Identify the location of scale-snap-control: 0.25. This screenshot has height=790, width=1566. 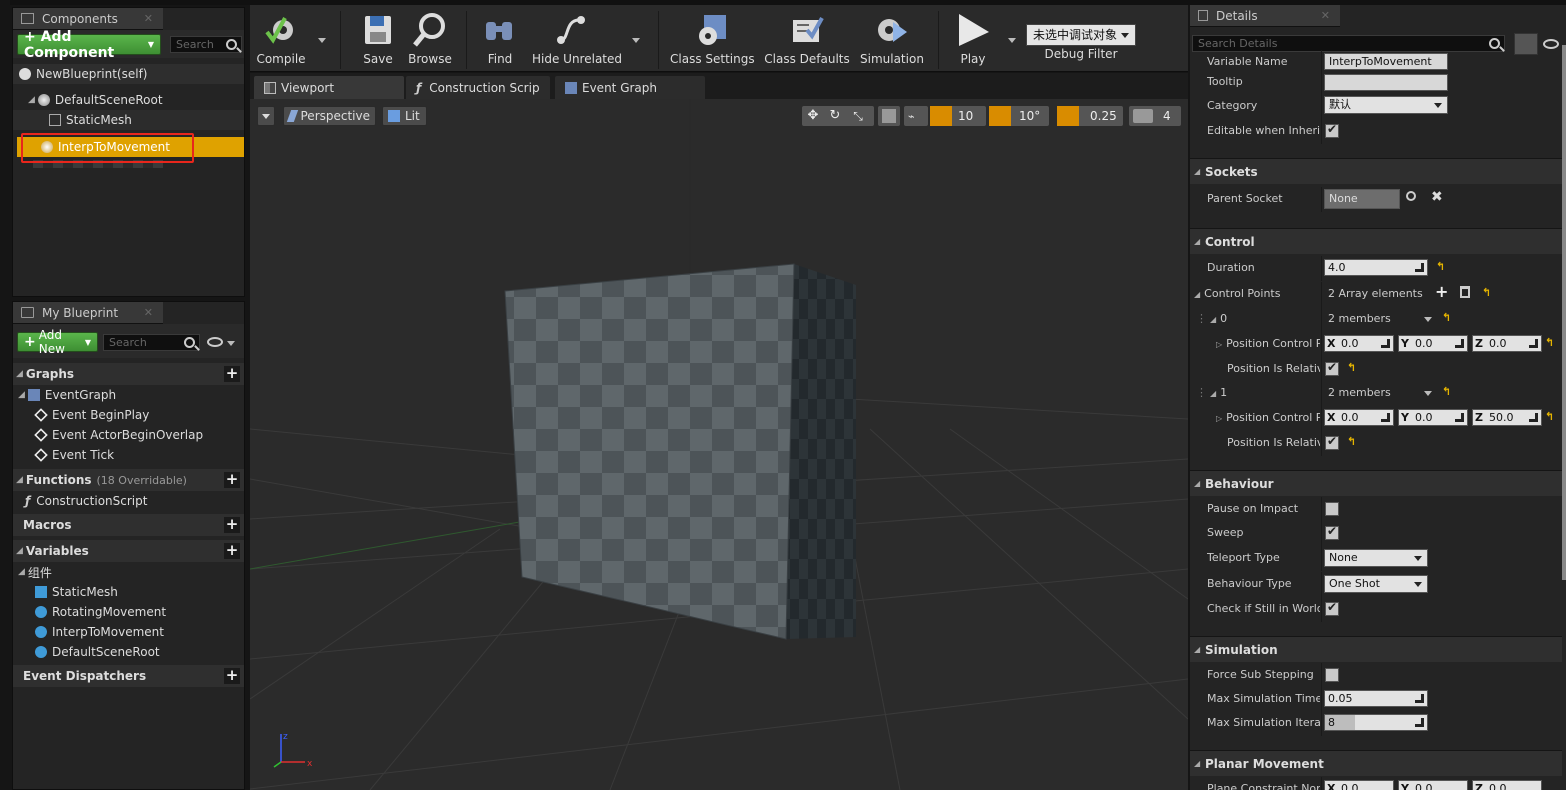
(1090, 116).